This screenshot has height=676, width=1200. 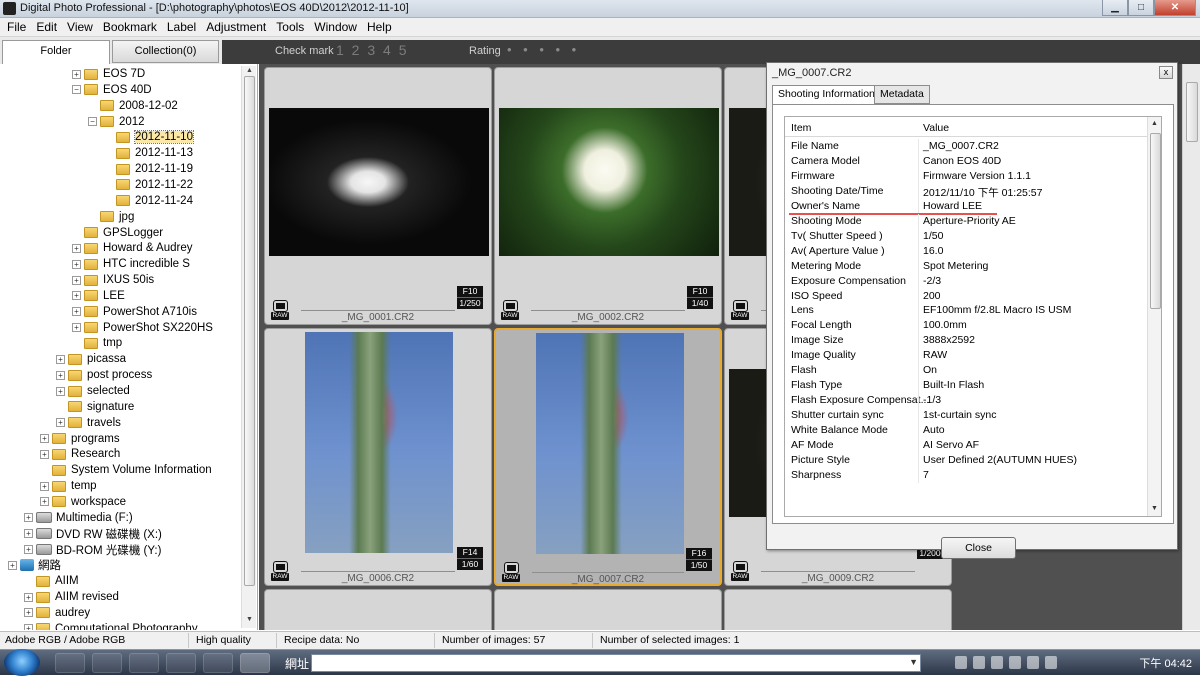 What do you see at coordinates (148, 169) in the screenshot?
I see `tree-item: 2012-11-19` at bounding box center [148, 169].